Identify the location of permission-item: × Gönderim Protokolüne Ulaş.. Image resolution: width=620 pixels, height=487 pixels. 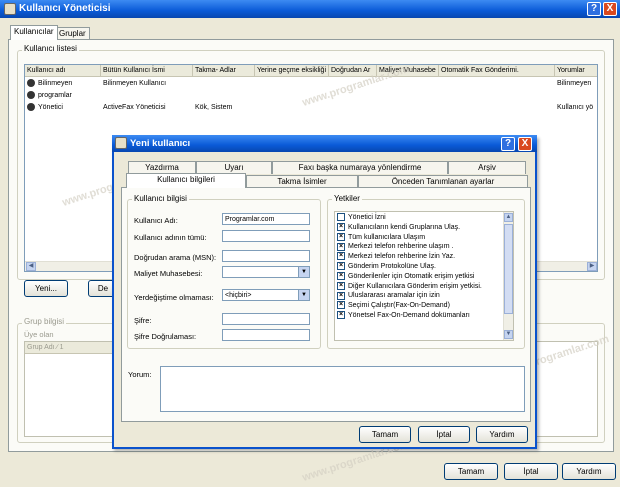
(419, 267).